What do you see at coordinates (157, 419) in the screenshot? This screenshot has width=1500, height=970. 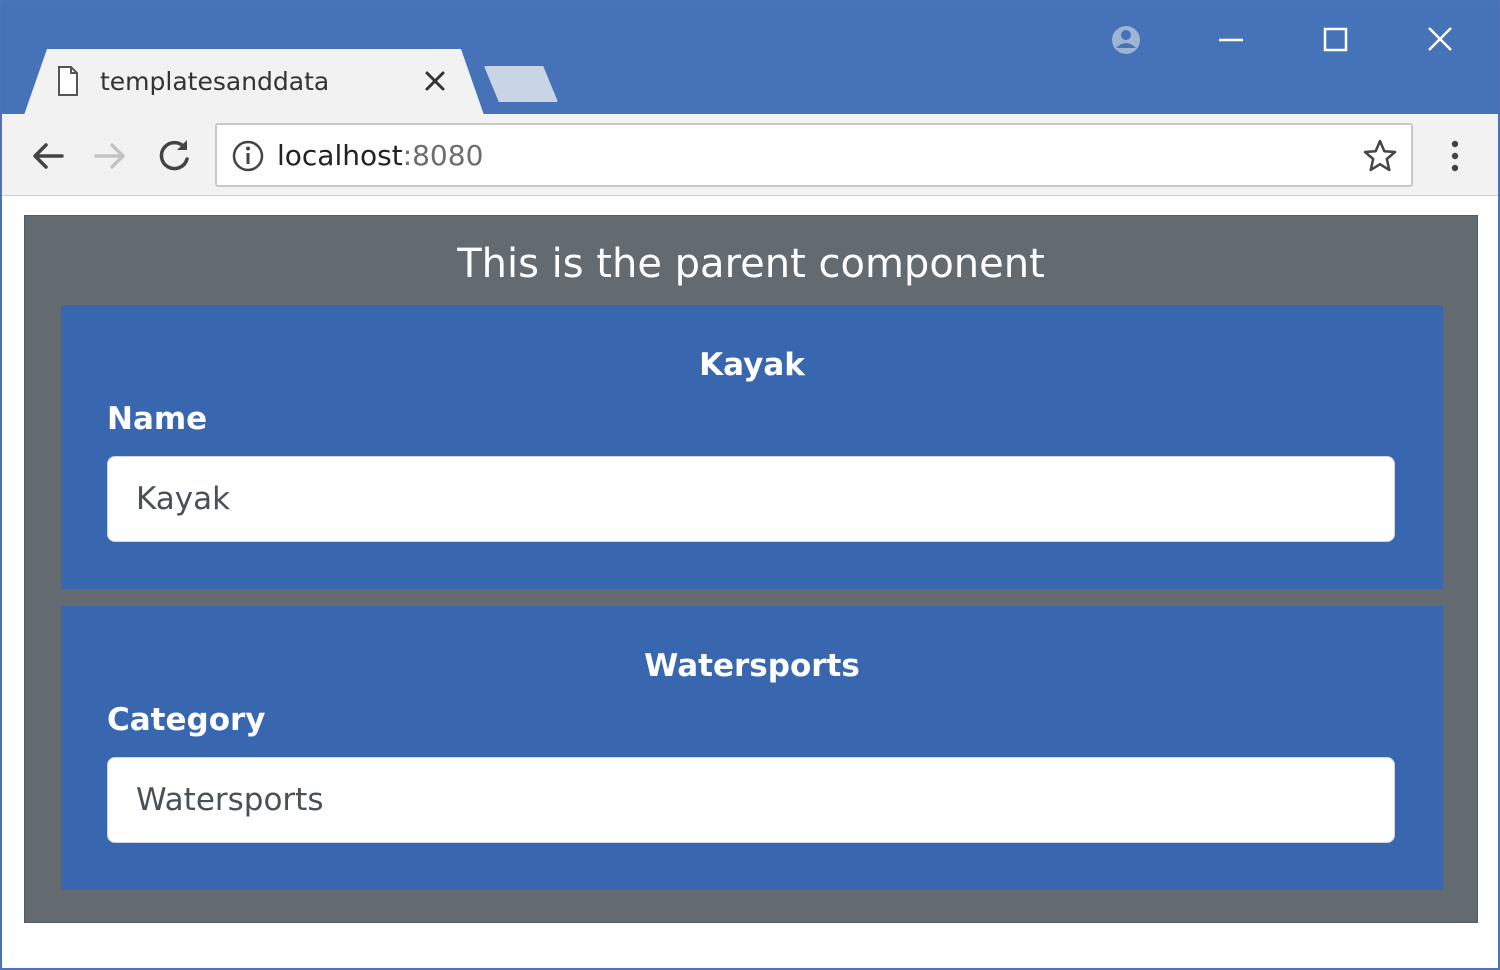 I see `field-label-name: Name` at bounding box center [157, 419].